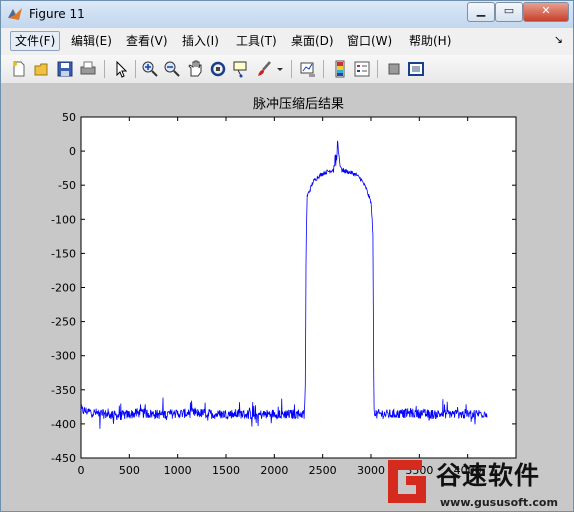 This screenshot has width=574, height=512. Describe the element at coordinates (81, 470) in the screenshot. I see `x-tick-label: 0` at that location.